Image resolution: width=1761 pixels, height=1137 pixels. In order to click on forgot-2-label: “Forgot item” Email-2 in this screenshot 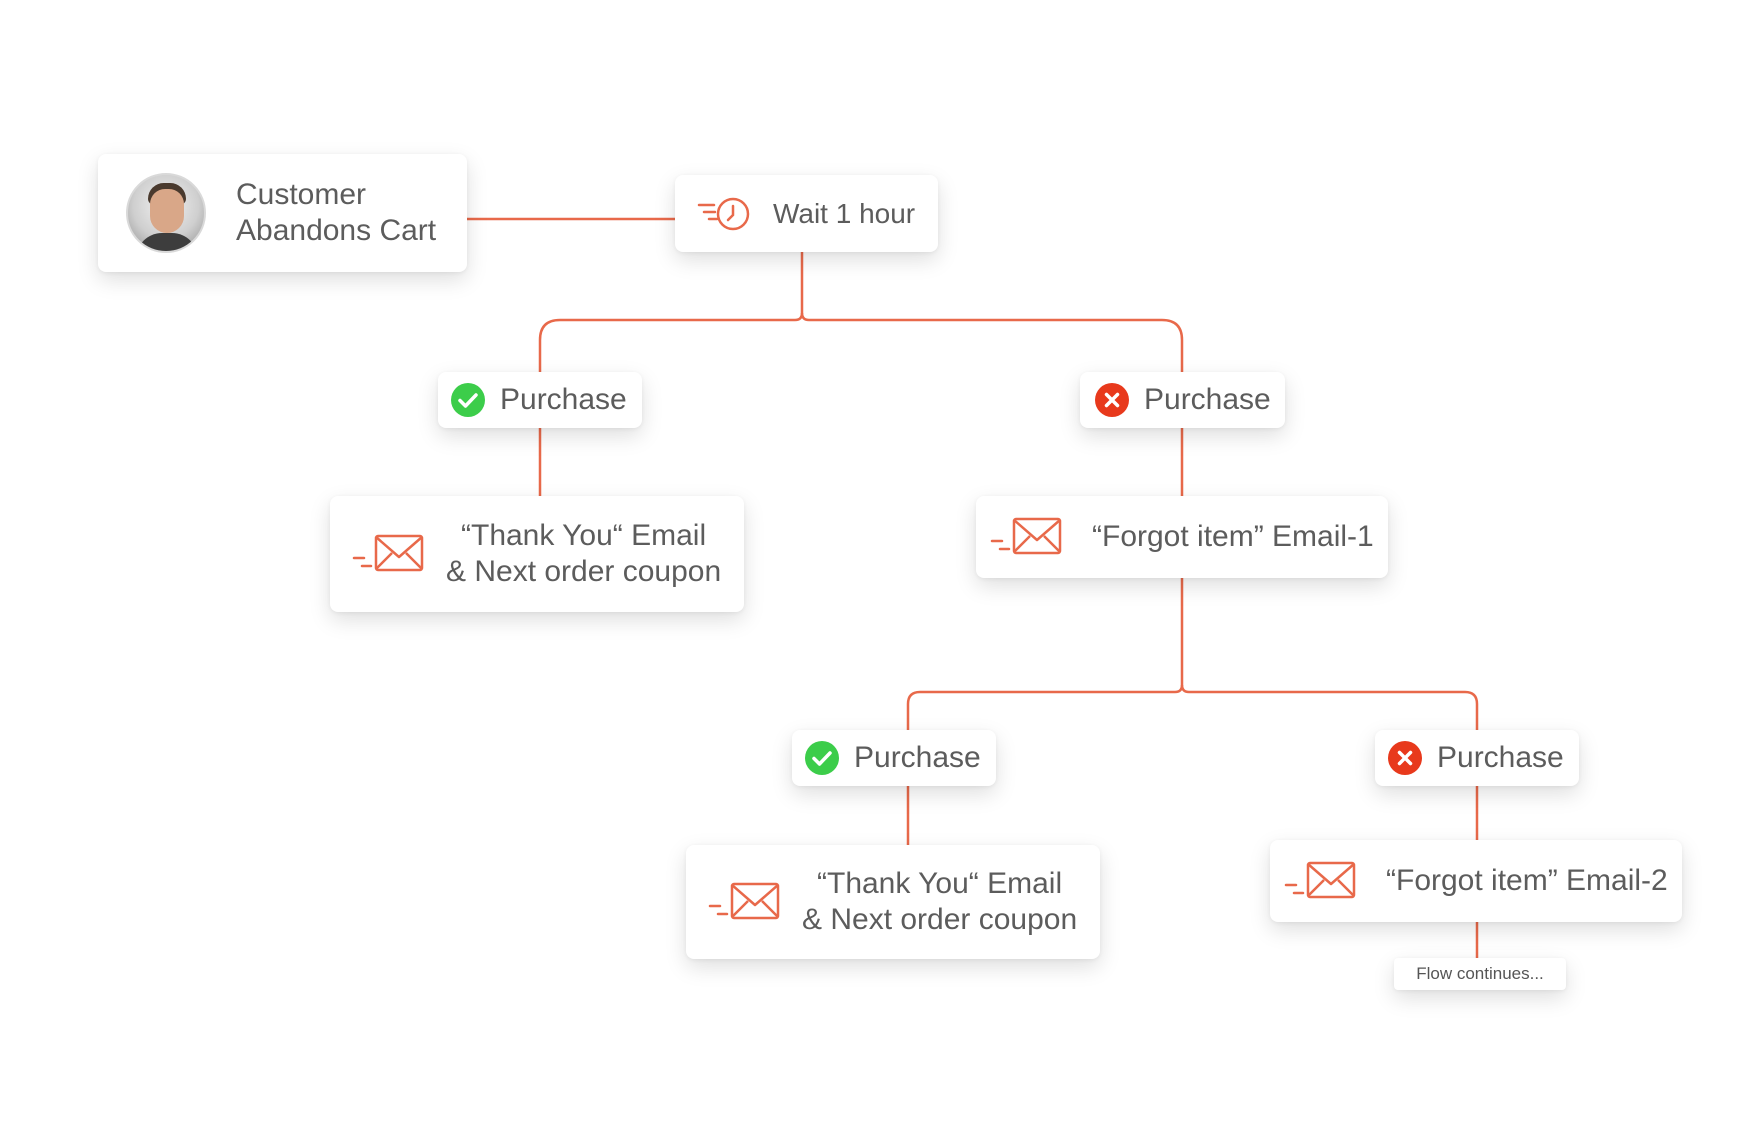, I will do `click(1527, 880)`.